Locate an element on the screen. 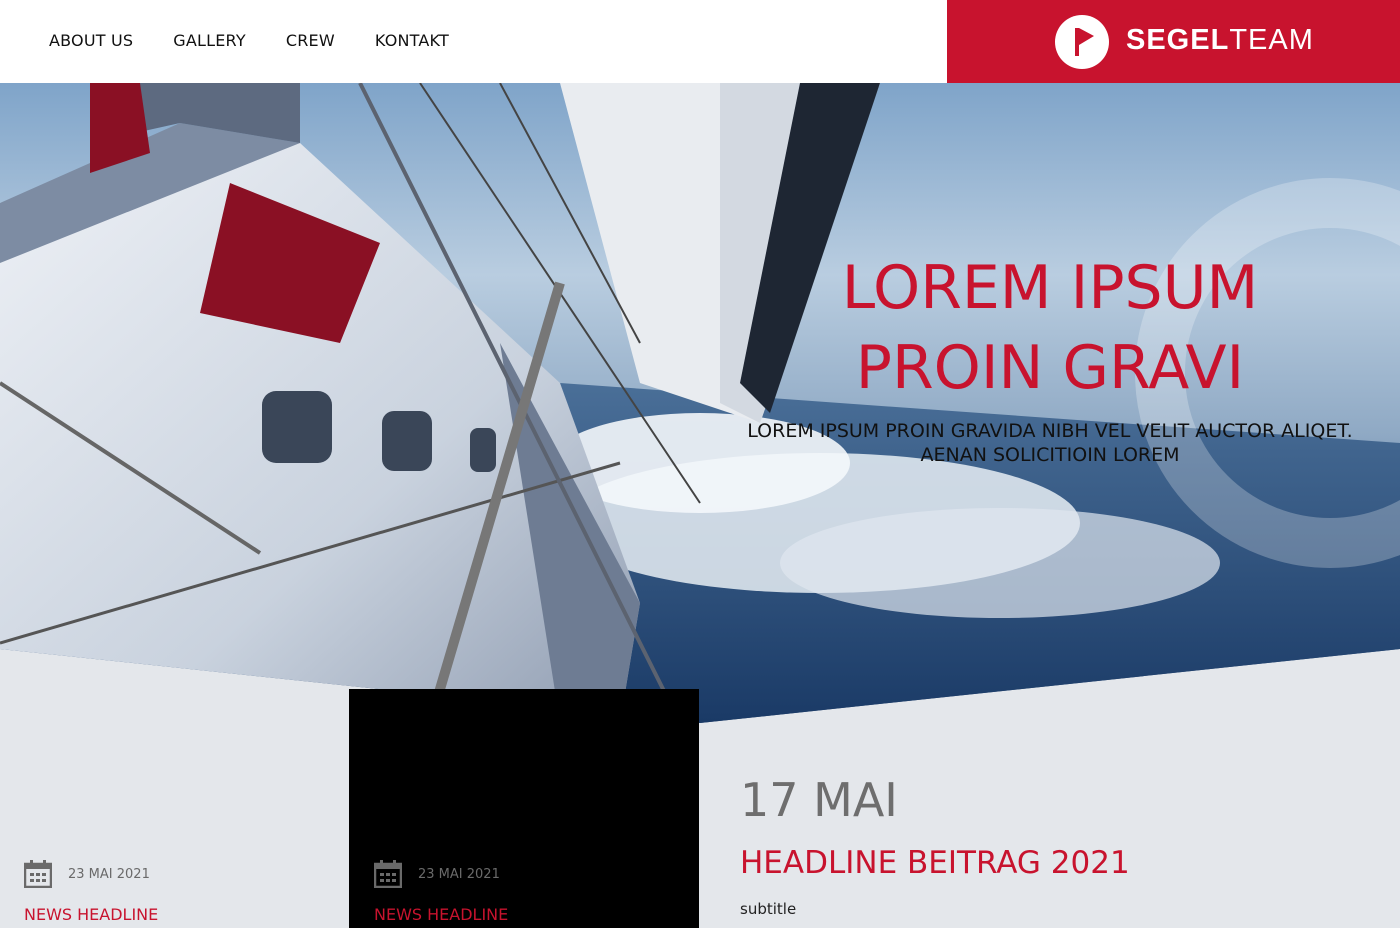 Image resolution: width=1400 pixels, height=928 pixels. nav-about-us: ABOUT US is located at coordinates (91, 40).